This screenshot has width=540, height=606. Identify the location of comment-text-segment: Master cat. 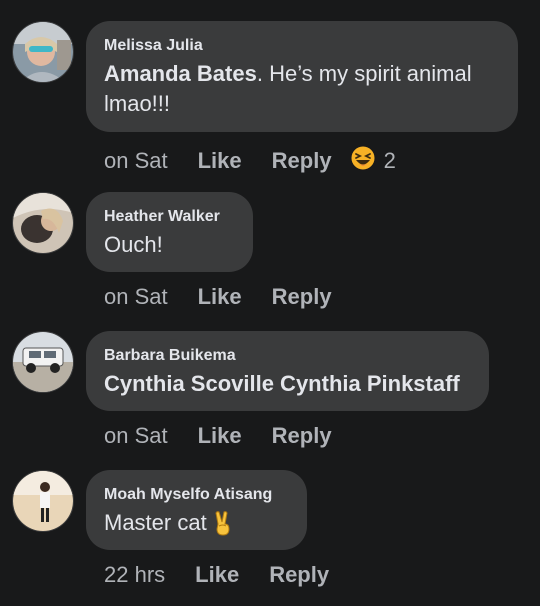
(155, 522).